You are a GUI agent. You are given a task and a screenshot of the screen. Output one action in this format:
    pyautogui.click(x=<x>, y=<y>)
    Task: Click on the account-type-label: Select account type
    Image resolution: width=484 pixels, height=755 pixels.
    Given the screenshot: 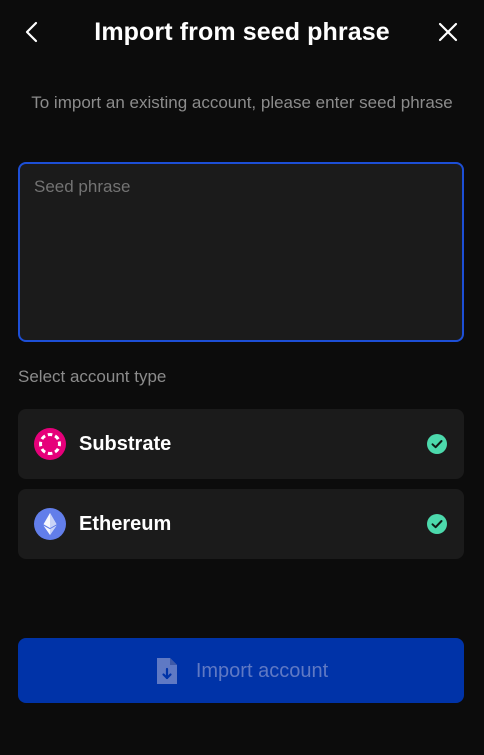 What is the action you would take?
    pyautogui.click(x=92, y=376)
    